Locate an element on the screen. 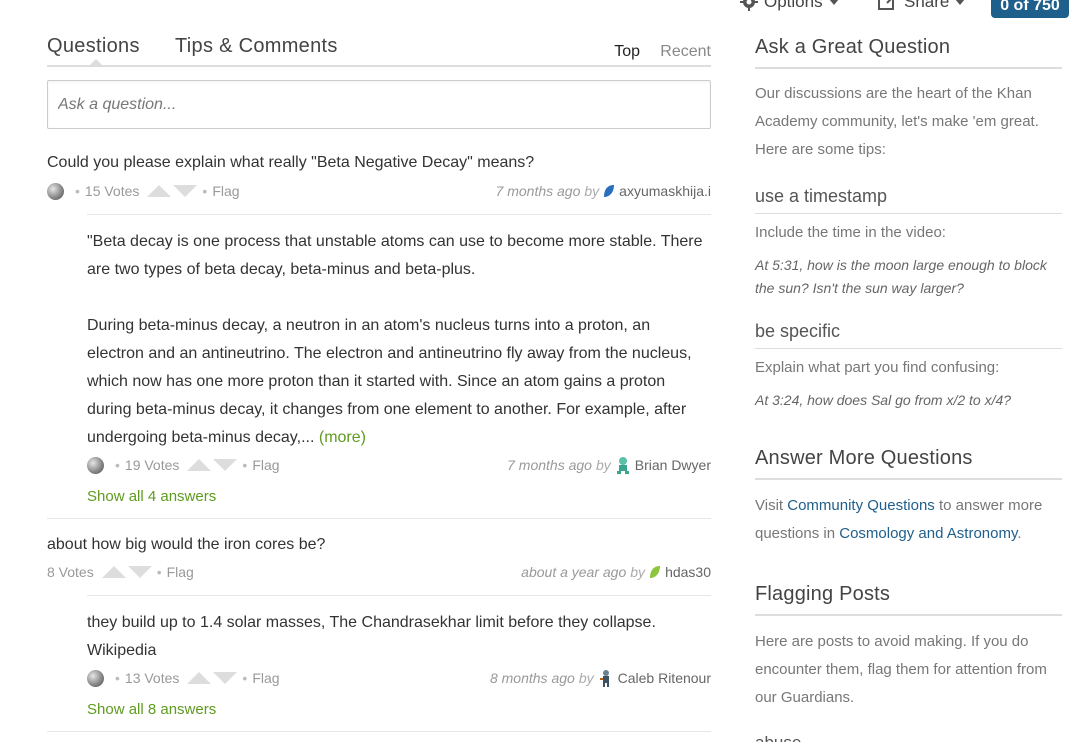 Image resolution: width=1076 pixels, height=742 pixels. author-link: axyumaskhija.i is located at coordinates (665, 191).